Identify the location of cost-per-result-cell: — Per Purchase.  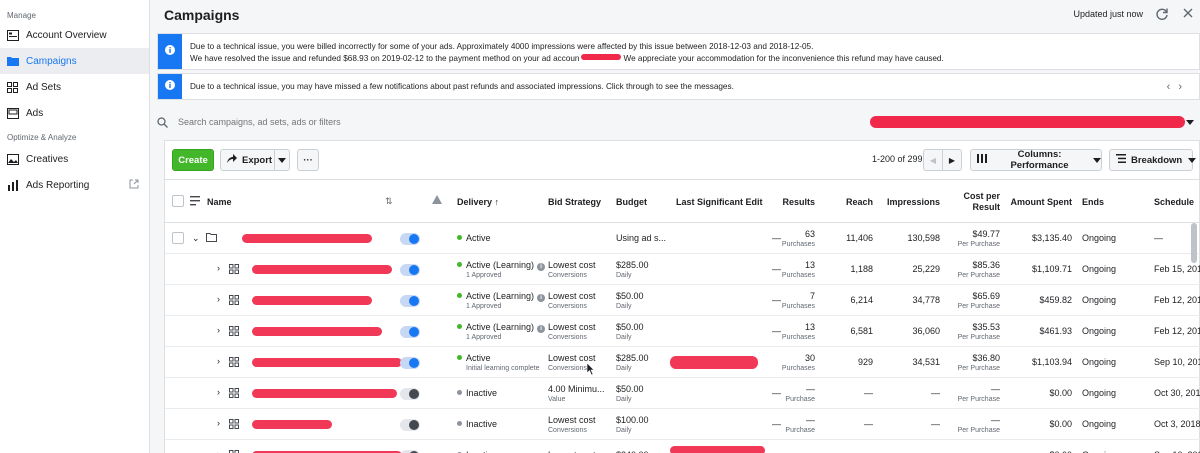
(978, 393).